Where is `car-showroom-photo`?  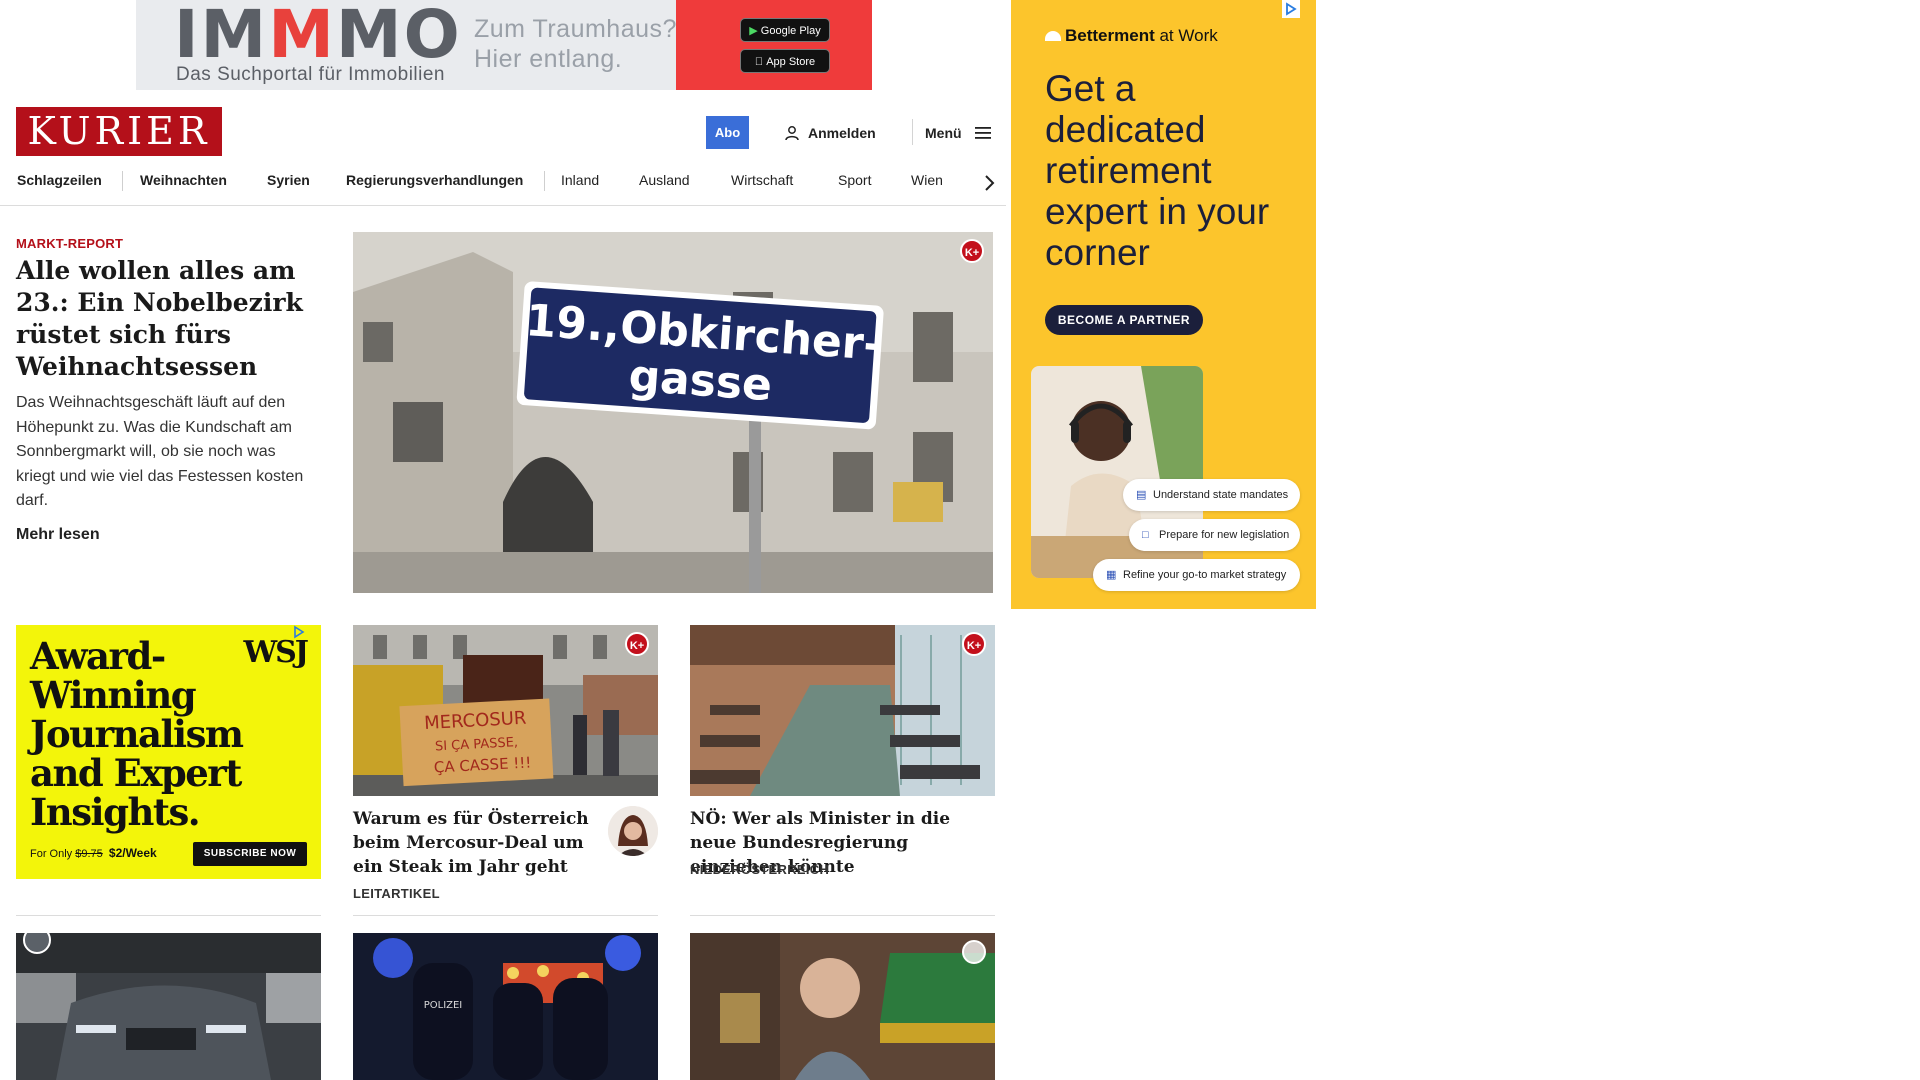 car-showroom-photo is located at coordinates (168, 1006).